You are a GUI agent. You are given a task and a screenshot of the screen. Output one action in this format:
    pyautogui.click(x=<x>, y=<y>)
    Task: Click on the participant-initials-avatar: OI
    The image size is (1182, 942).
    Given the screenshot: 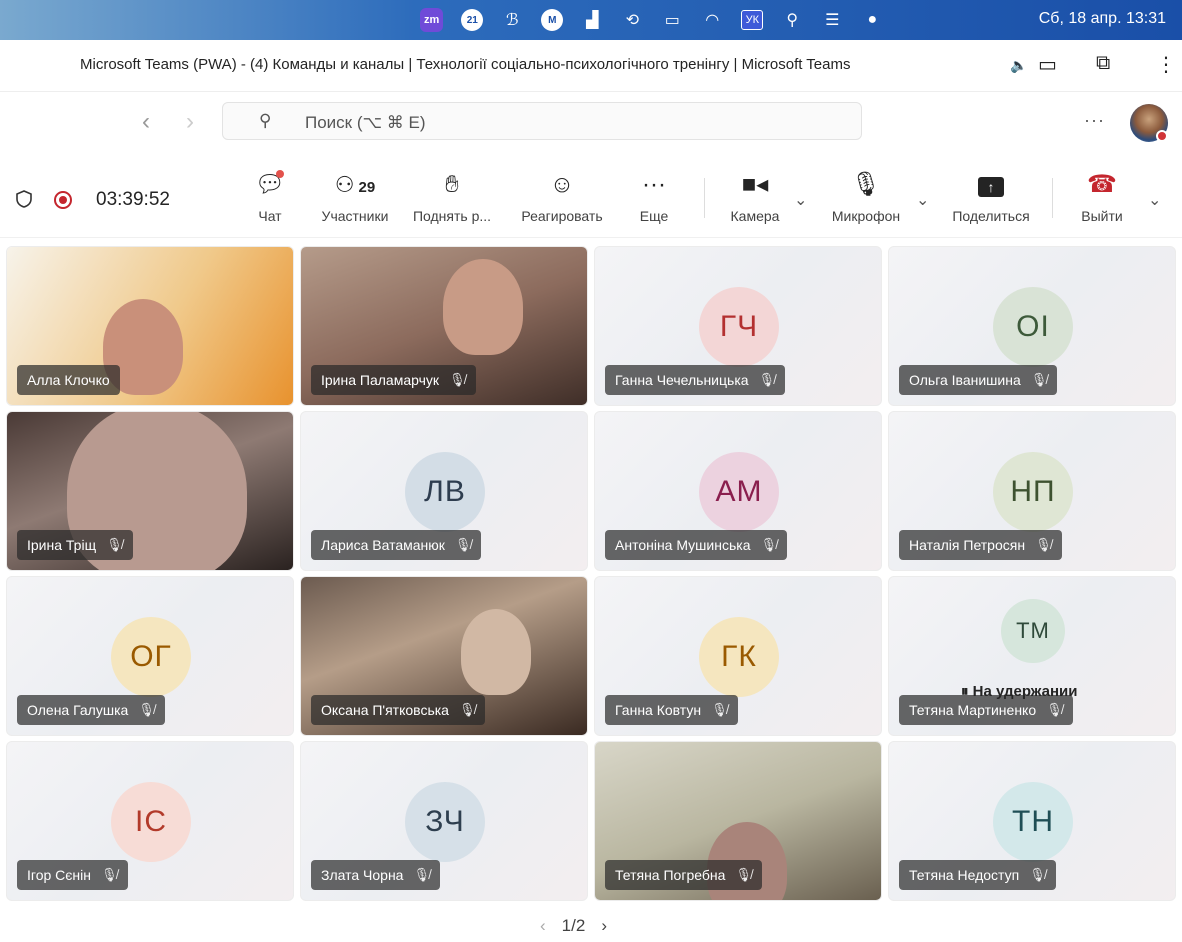 What is the action you would take?
    pyautogui.click(x=1033, y=327)
    